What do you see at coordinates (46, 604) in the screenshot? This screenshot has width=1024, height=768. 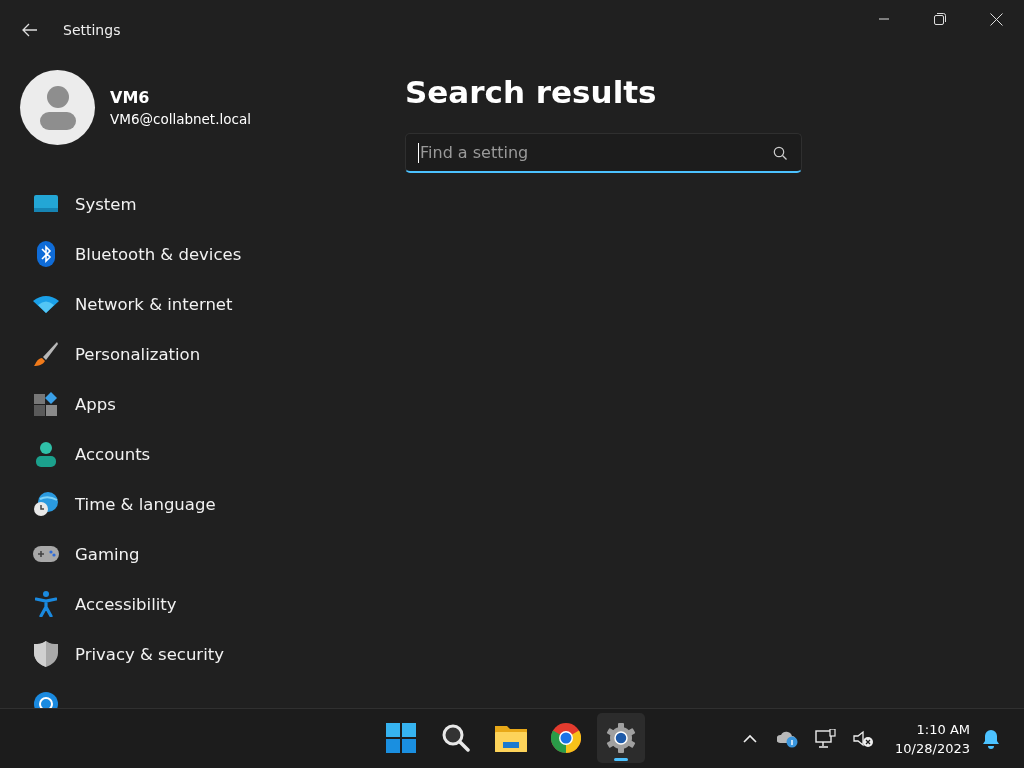 I see `accessibility-icon` at bounding box center [46, 604].